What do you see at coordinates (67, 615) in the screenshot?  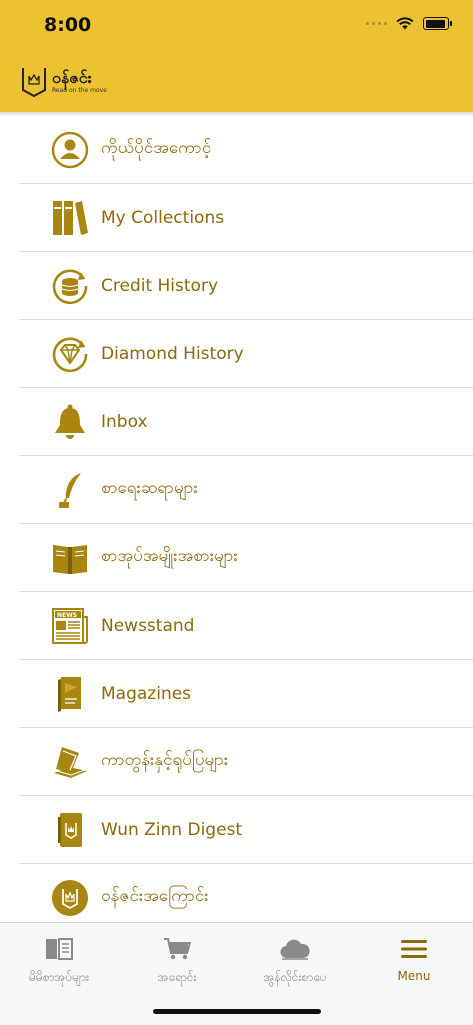 I see `svg-text: NEWS` at bounding box center [67, 615].